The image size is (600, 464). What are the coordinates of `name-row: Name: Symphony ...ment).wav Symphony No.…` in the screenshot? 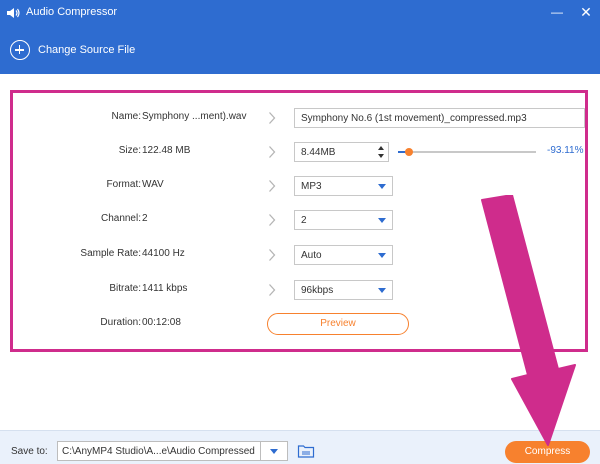 It's located at (299, 118).